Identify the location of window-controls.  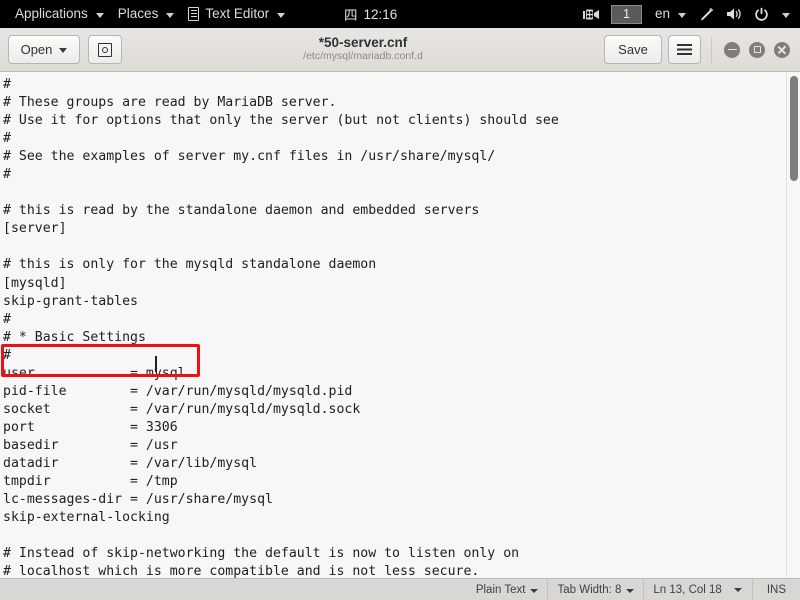
(752, 49).